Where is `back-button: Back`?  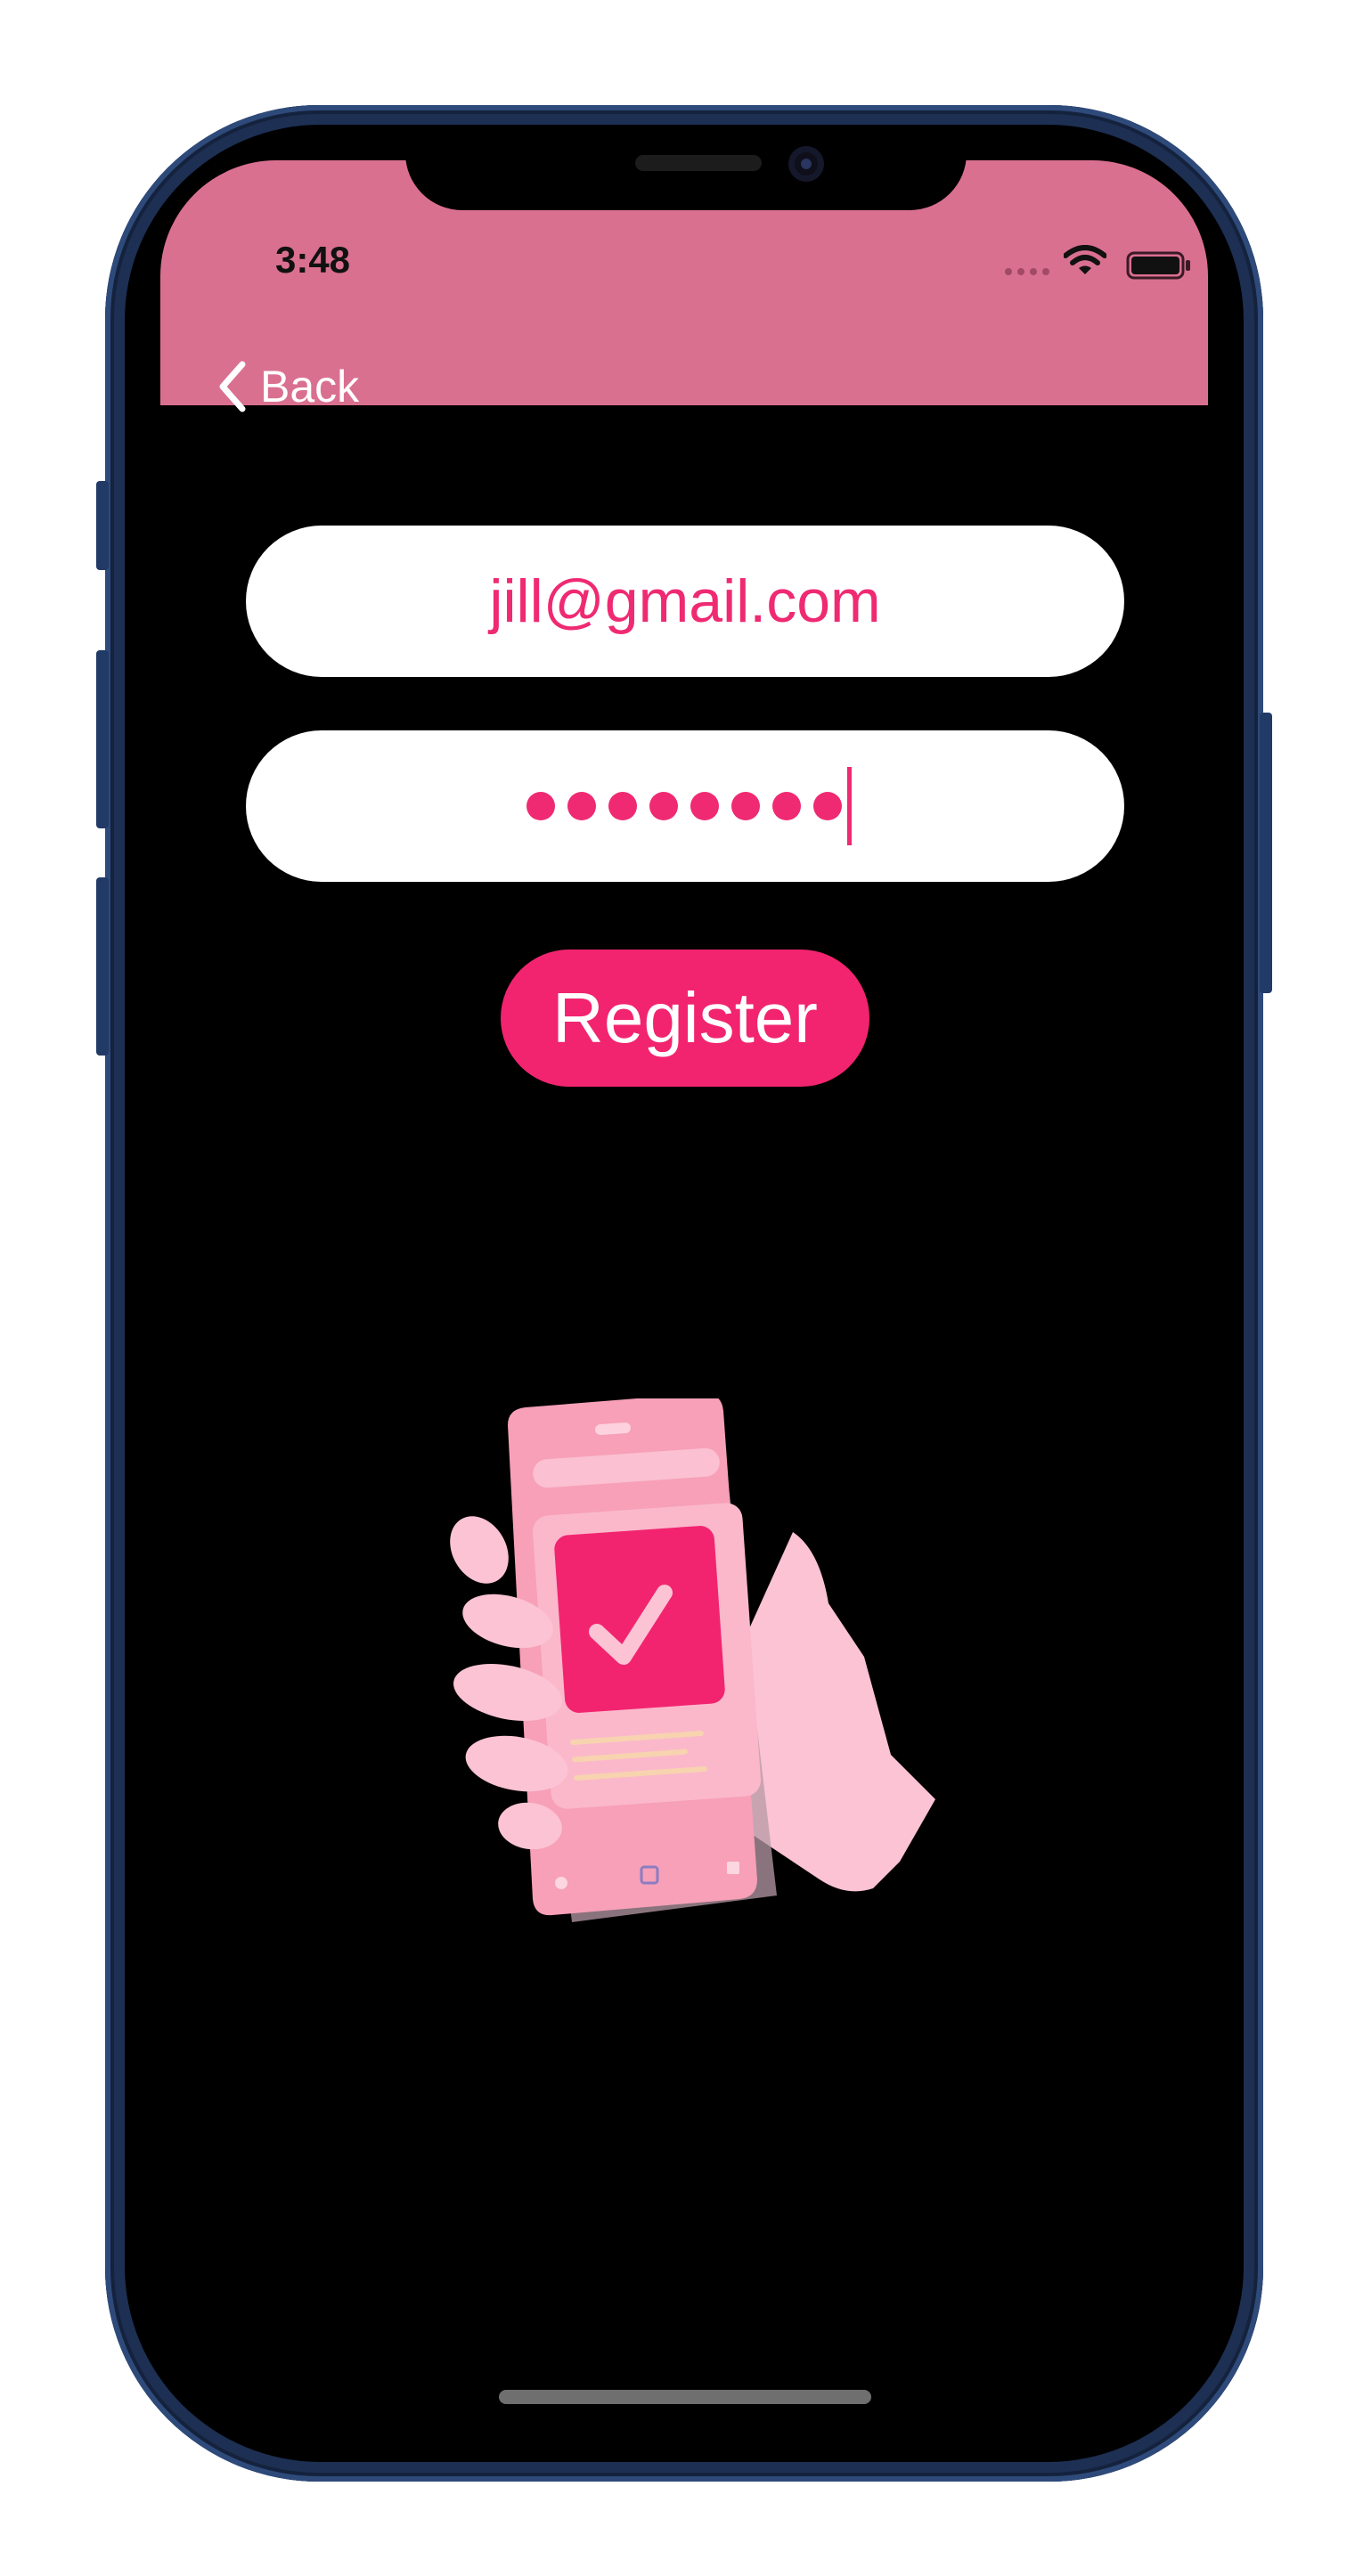 back-button: Back is located at coordinates (288, 387).